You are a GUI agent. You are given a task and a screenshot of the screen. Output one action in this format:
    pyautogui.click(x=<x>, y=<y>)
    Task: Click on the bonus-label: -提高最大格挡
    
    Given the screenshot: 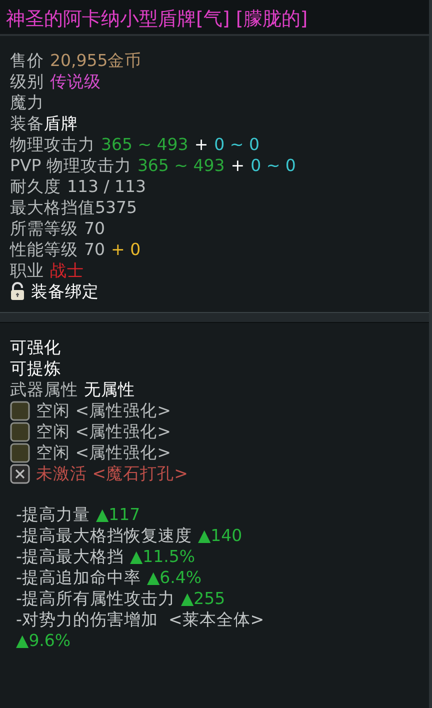 What is the action you would take?
    pyautogui.click(x=70, y=557)
    